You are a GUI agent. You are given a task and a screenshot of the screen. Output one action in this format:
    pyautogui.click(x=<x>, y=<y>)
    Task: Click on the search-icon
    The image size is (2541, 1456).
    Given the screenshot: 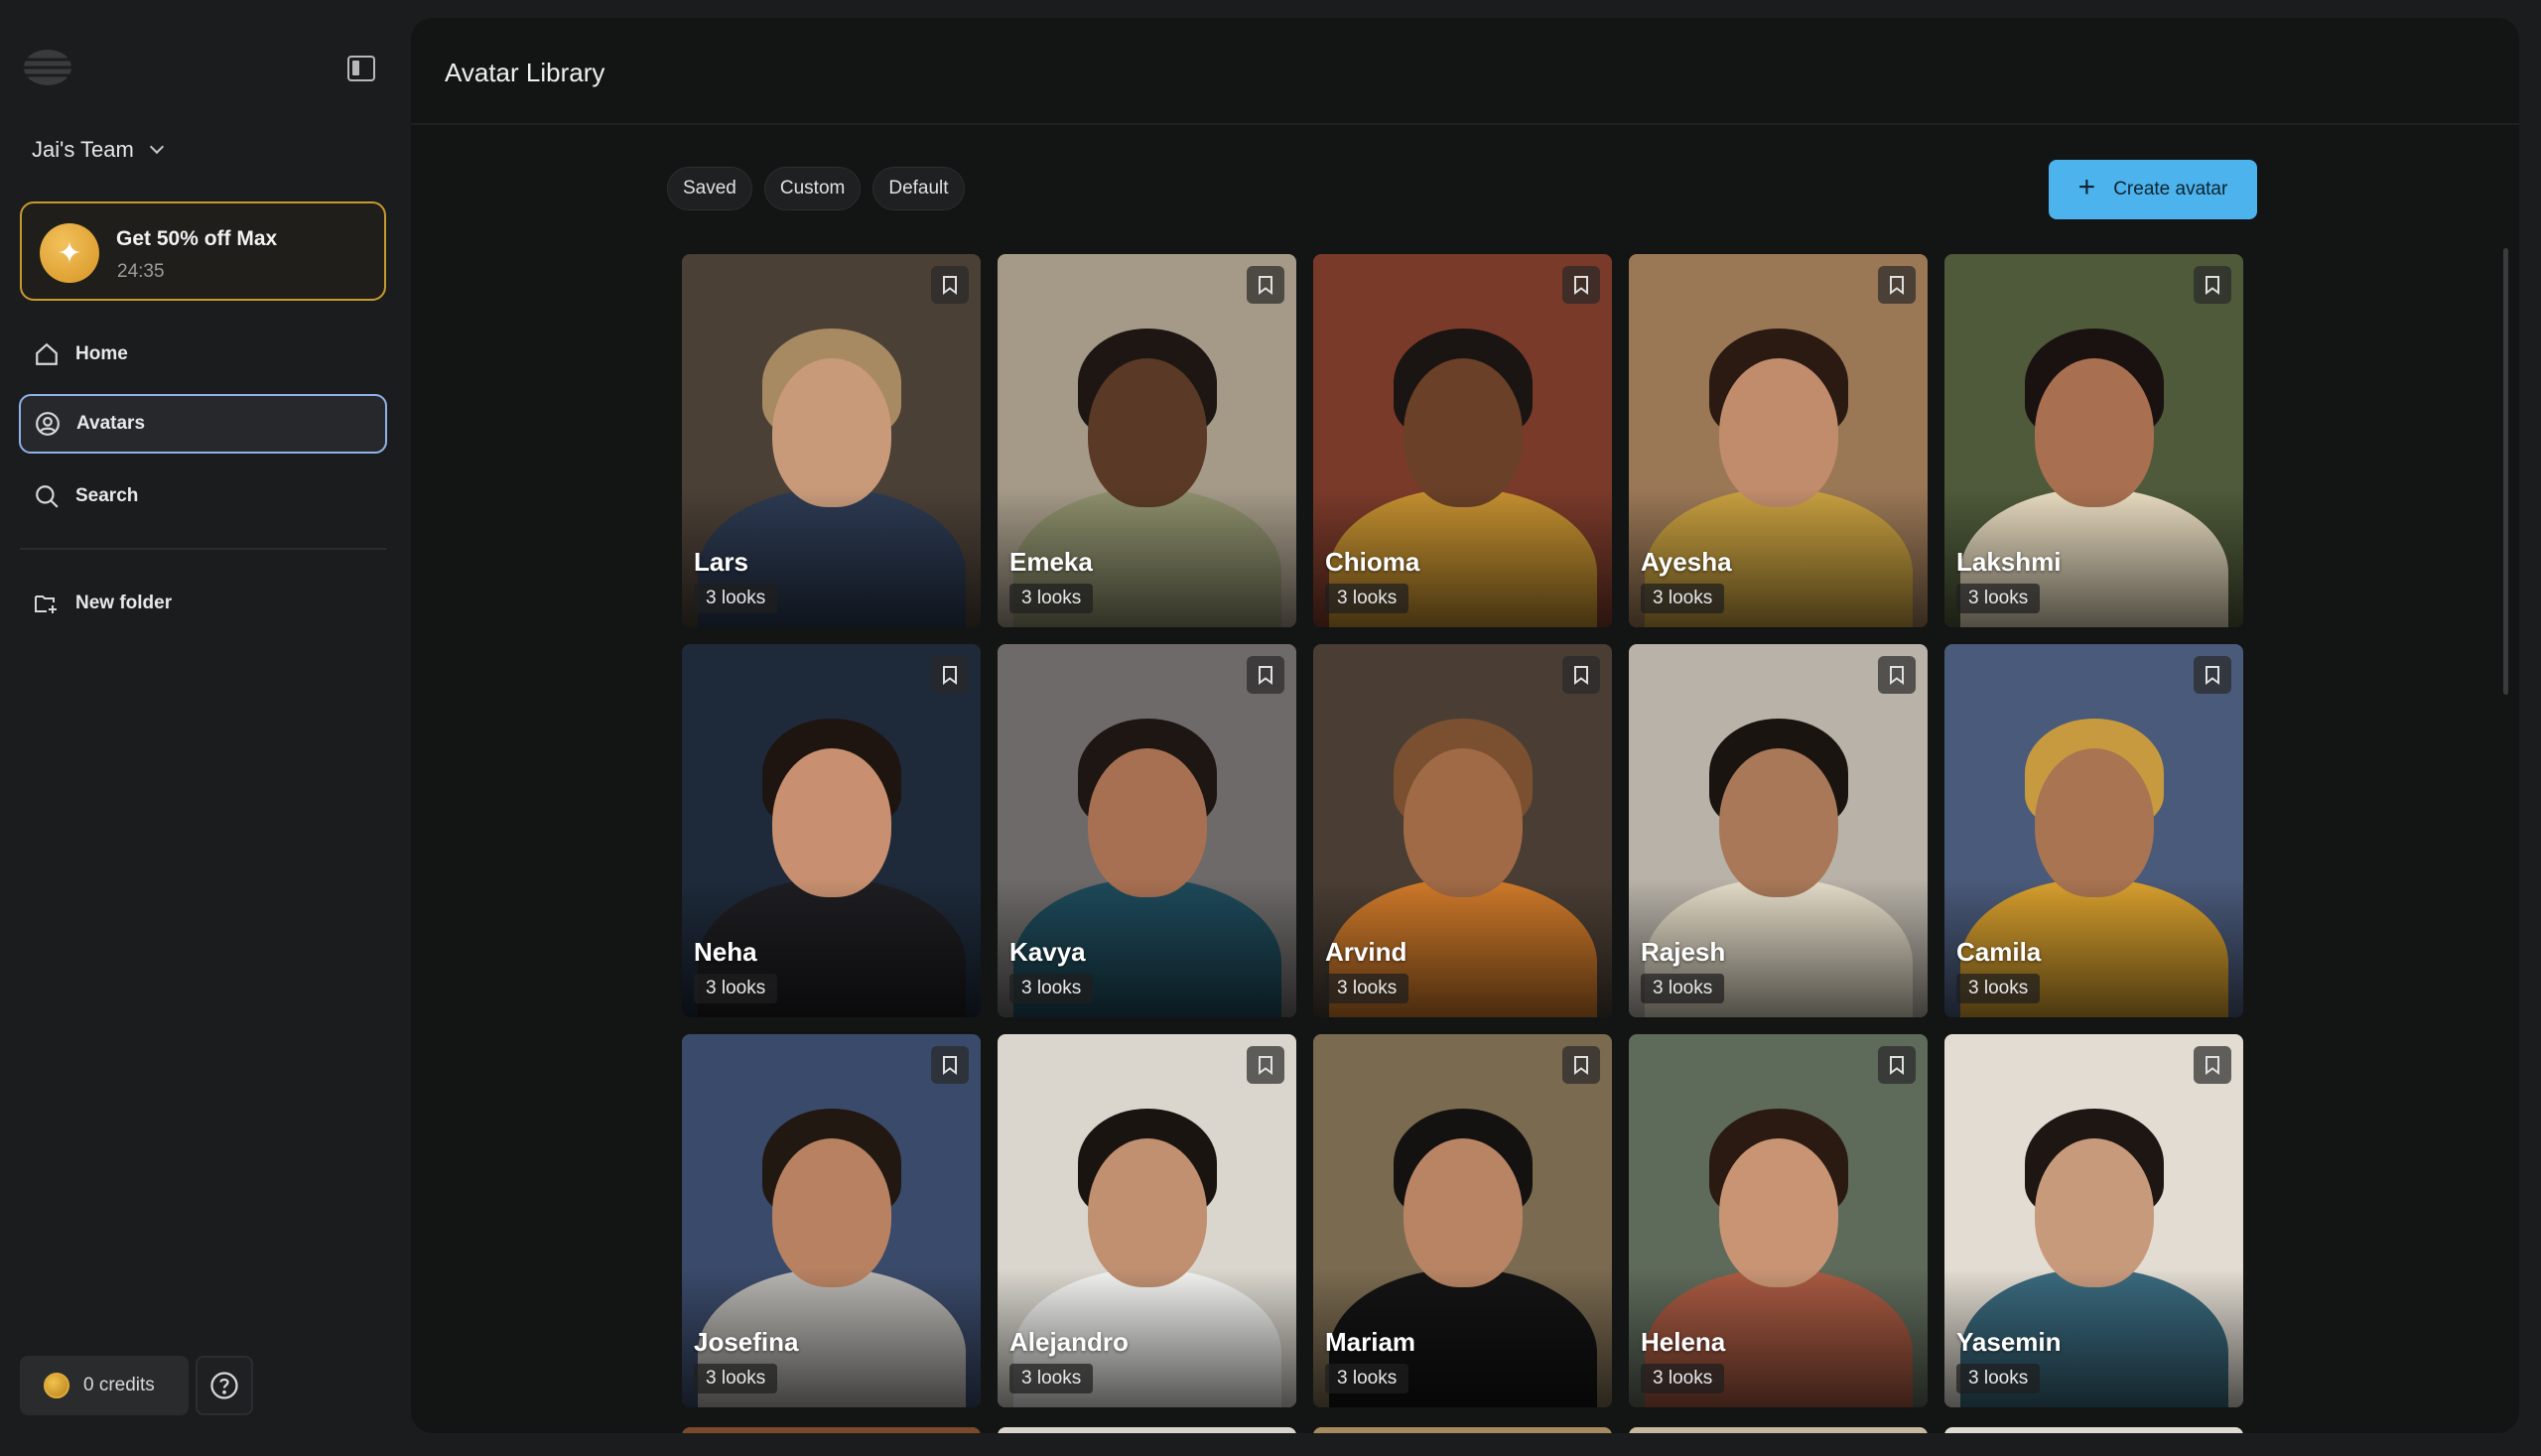 What is the action you would take?
    pyautogui.click(x=47, y=496)
    